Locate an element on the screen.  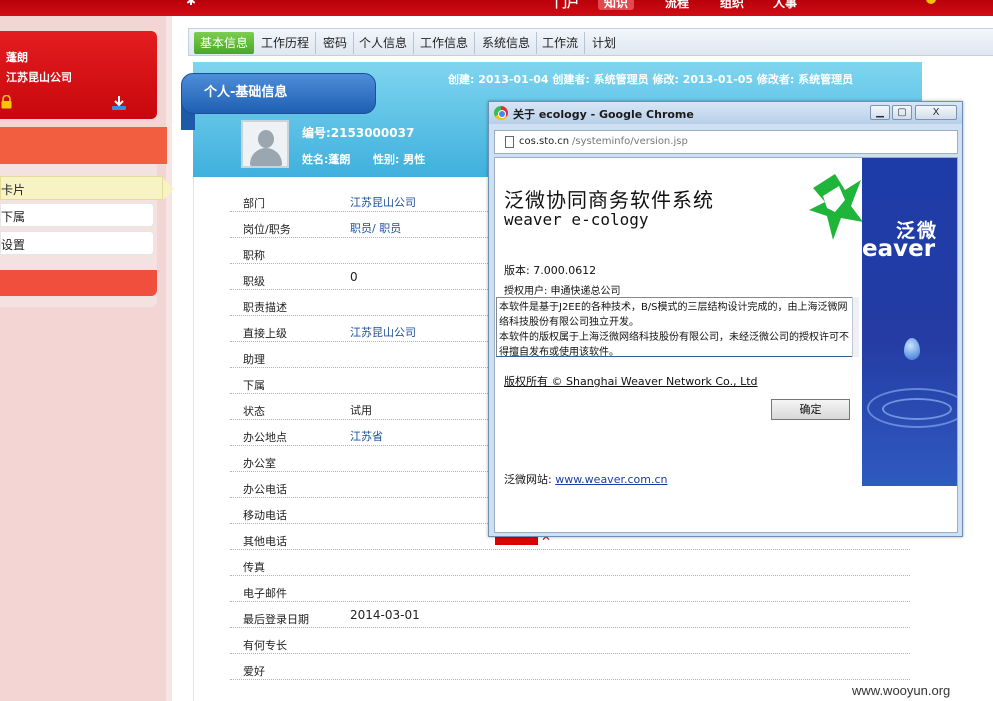
tab-basic-info: 基本信息 is located at coordinates (224, 43).